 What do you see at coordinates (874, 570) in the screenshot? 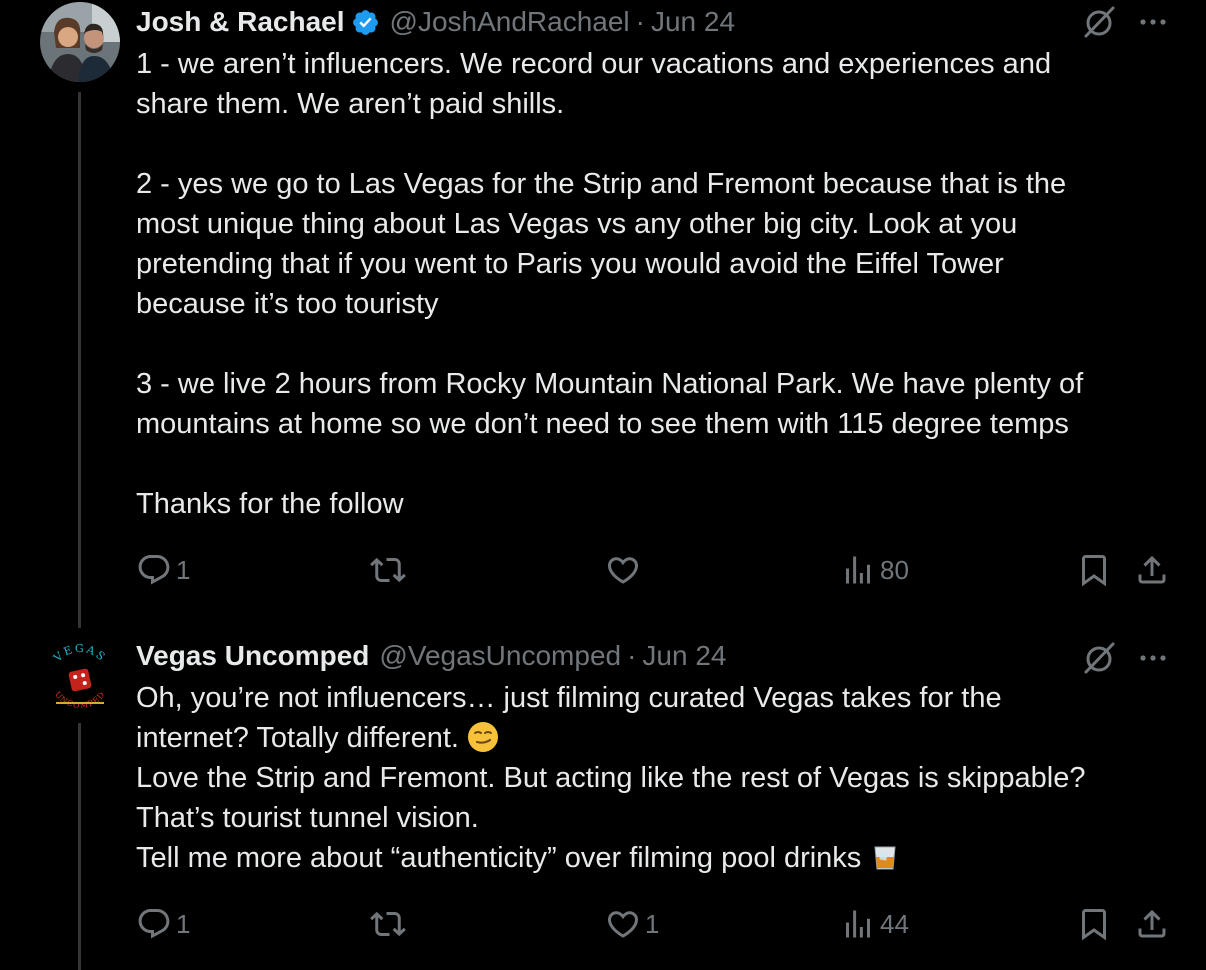
I see `views-button: 80` at bounding box center [874, 570].